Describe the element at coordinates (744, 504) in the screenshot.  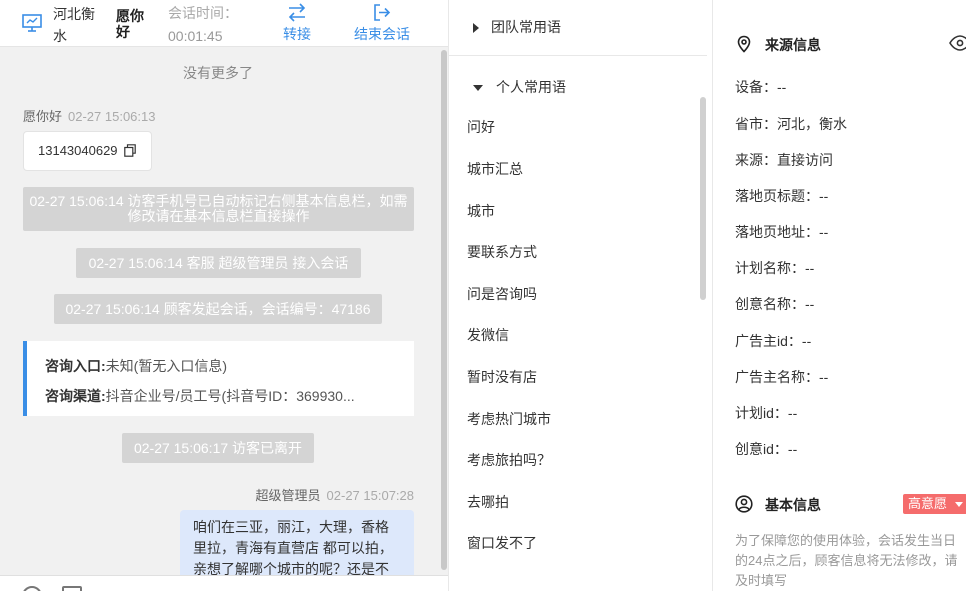
I see `user-circle-icon` at that location.